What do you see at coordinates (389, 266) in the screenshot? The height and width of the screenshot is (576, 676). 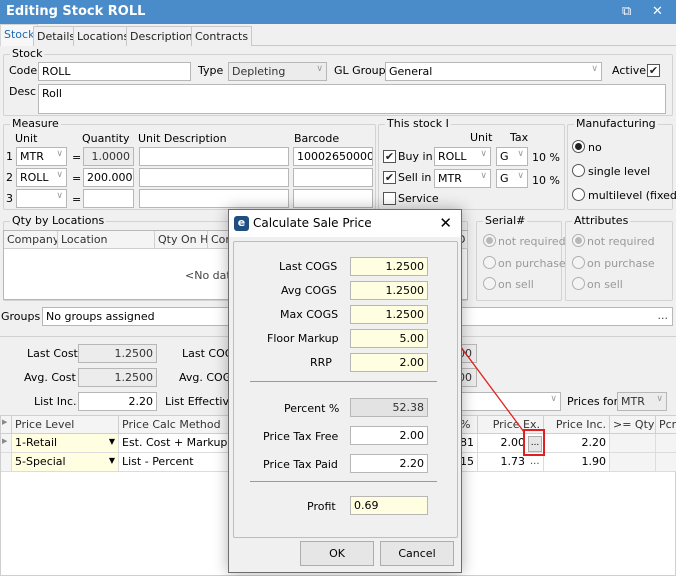 I see `last-cogs-input: 1.2500` at bounding box center [389, 266].